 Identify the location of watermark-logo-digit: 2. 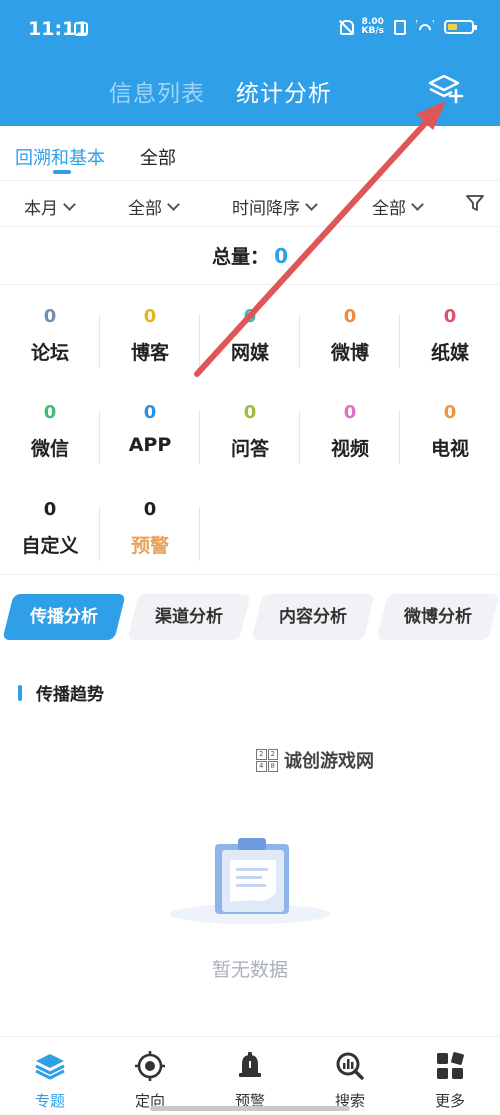
(261, 754).